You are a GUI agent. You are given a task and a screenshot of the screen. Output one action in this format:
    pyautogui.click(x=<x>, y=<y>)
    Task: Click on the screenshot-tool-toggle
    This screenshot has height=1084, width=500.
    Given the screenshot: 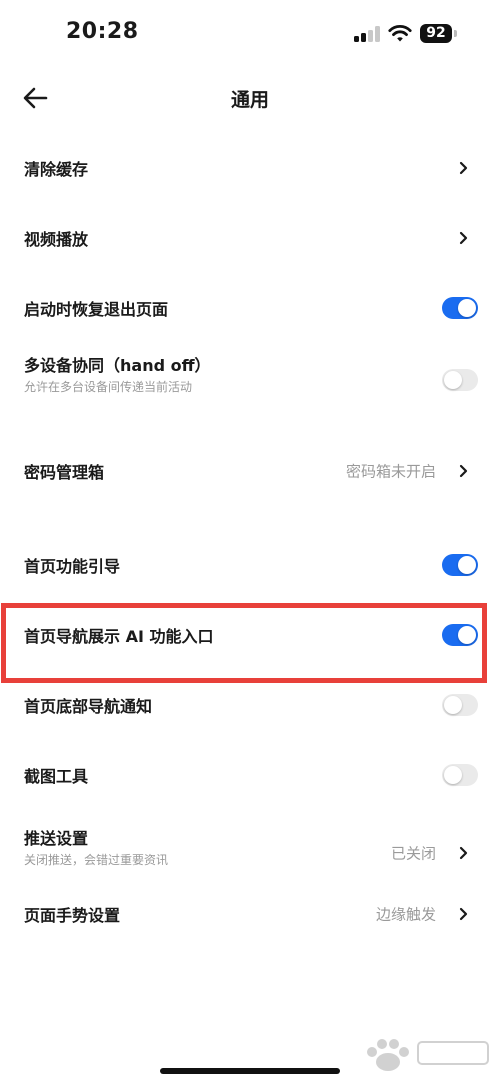 What is the action you would take?
    pyautogui.click(x=460, y=775)
    